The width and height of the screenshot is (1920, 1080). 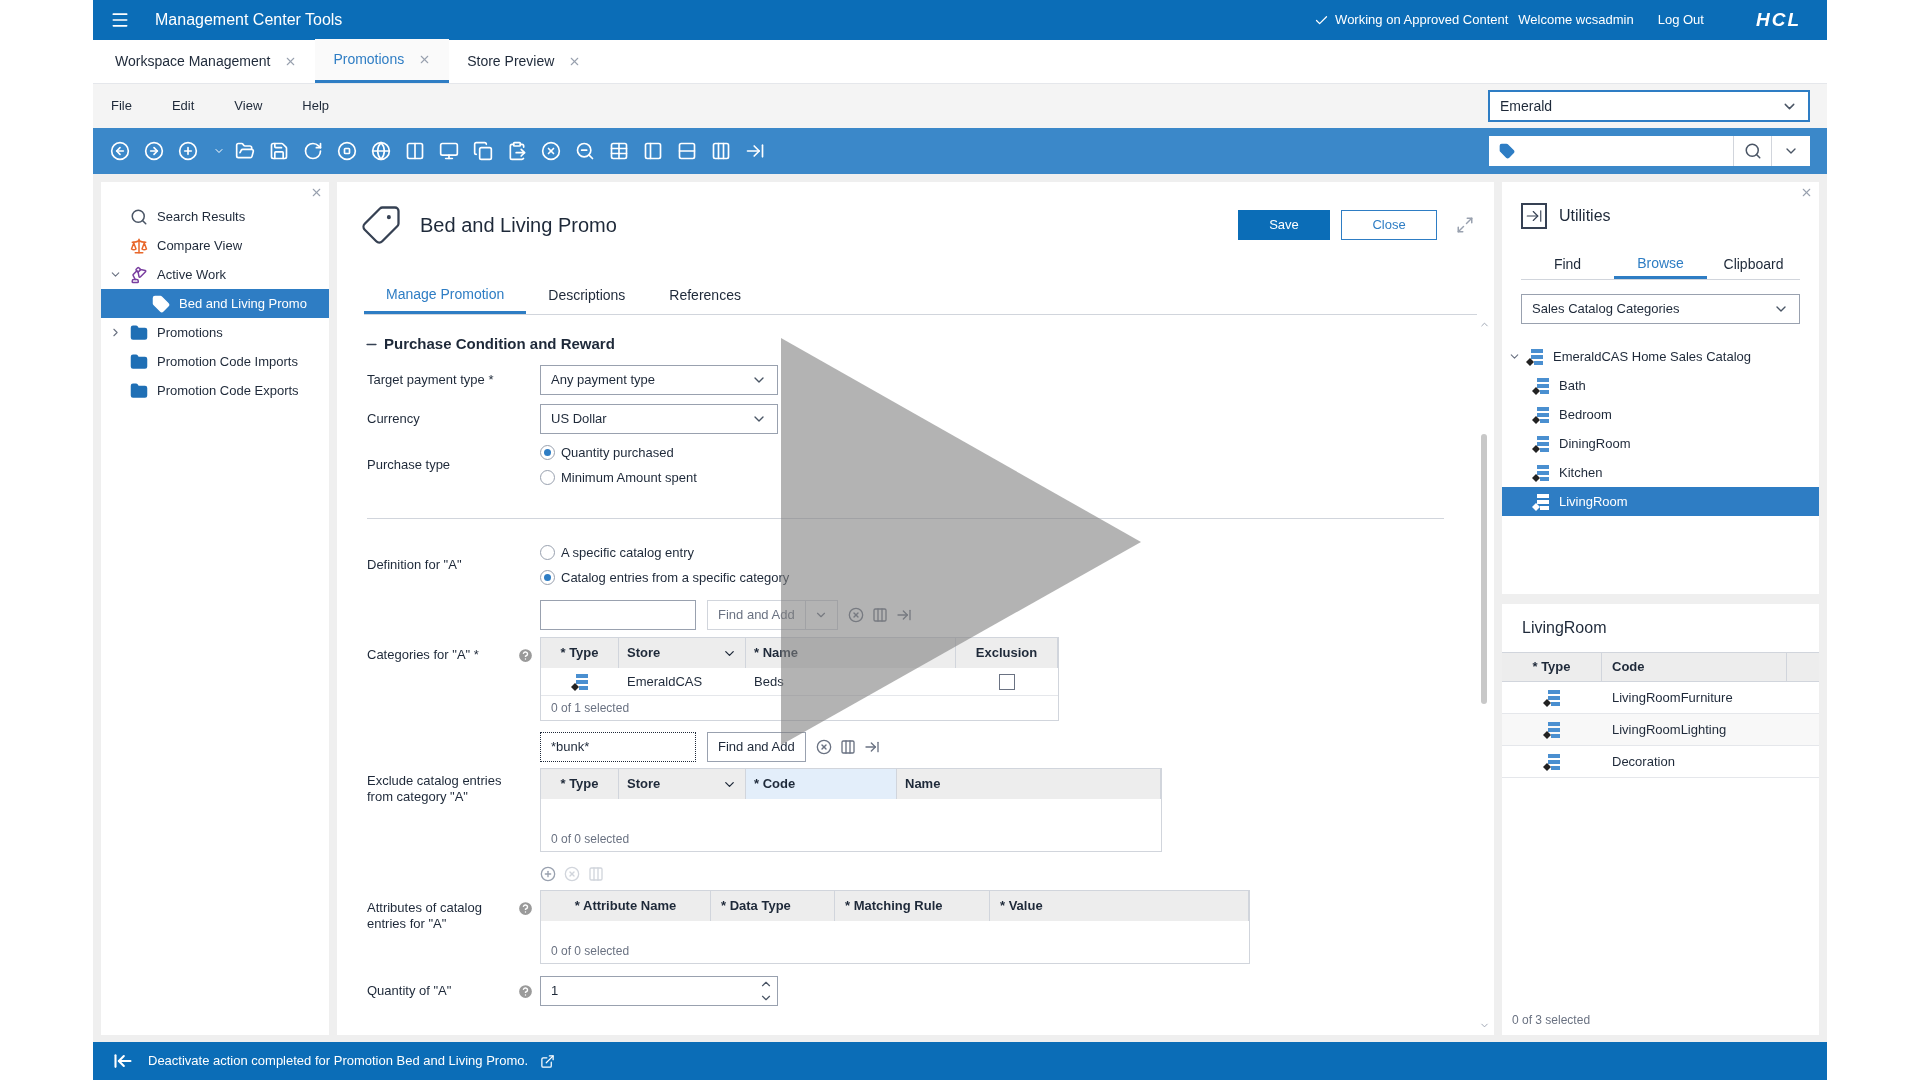 What do you see at coordinates (316, 106) in the screenshot?
I see `menu-item: Help` at bounding box center [316, 106].